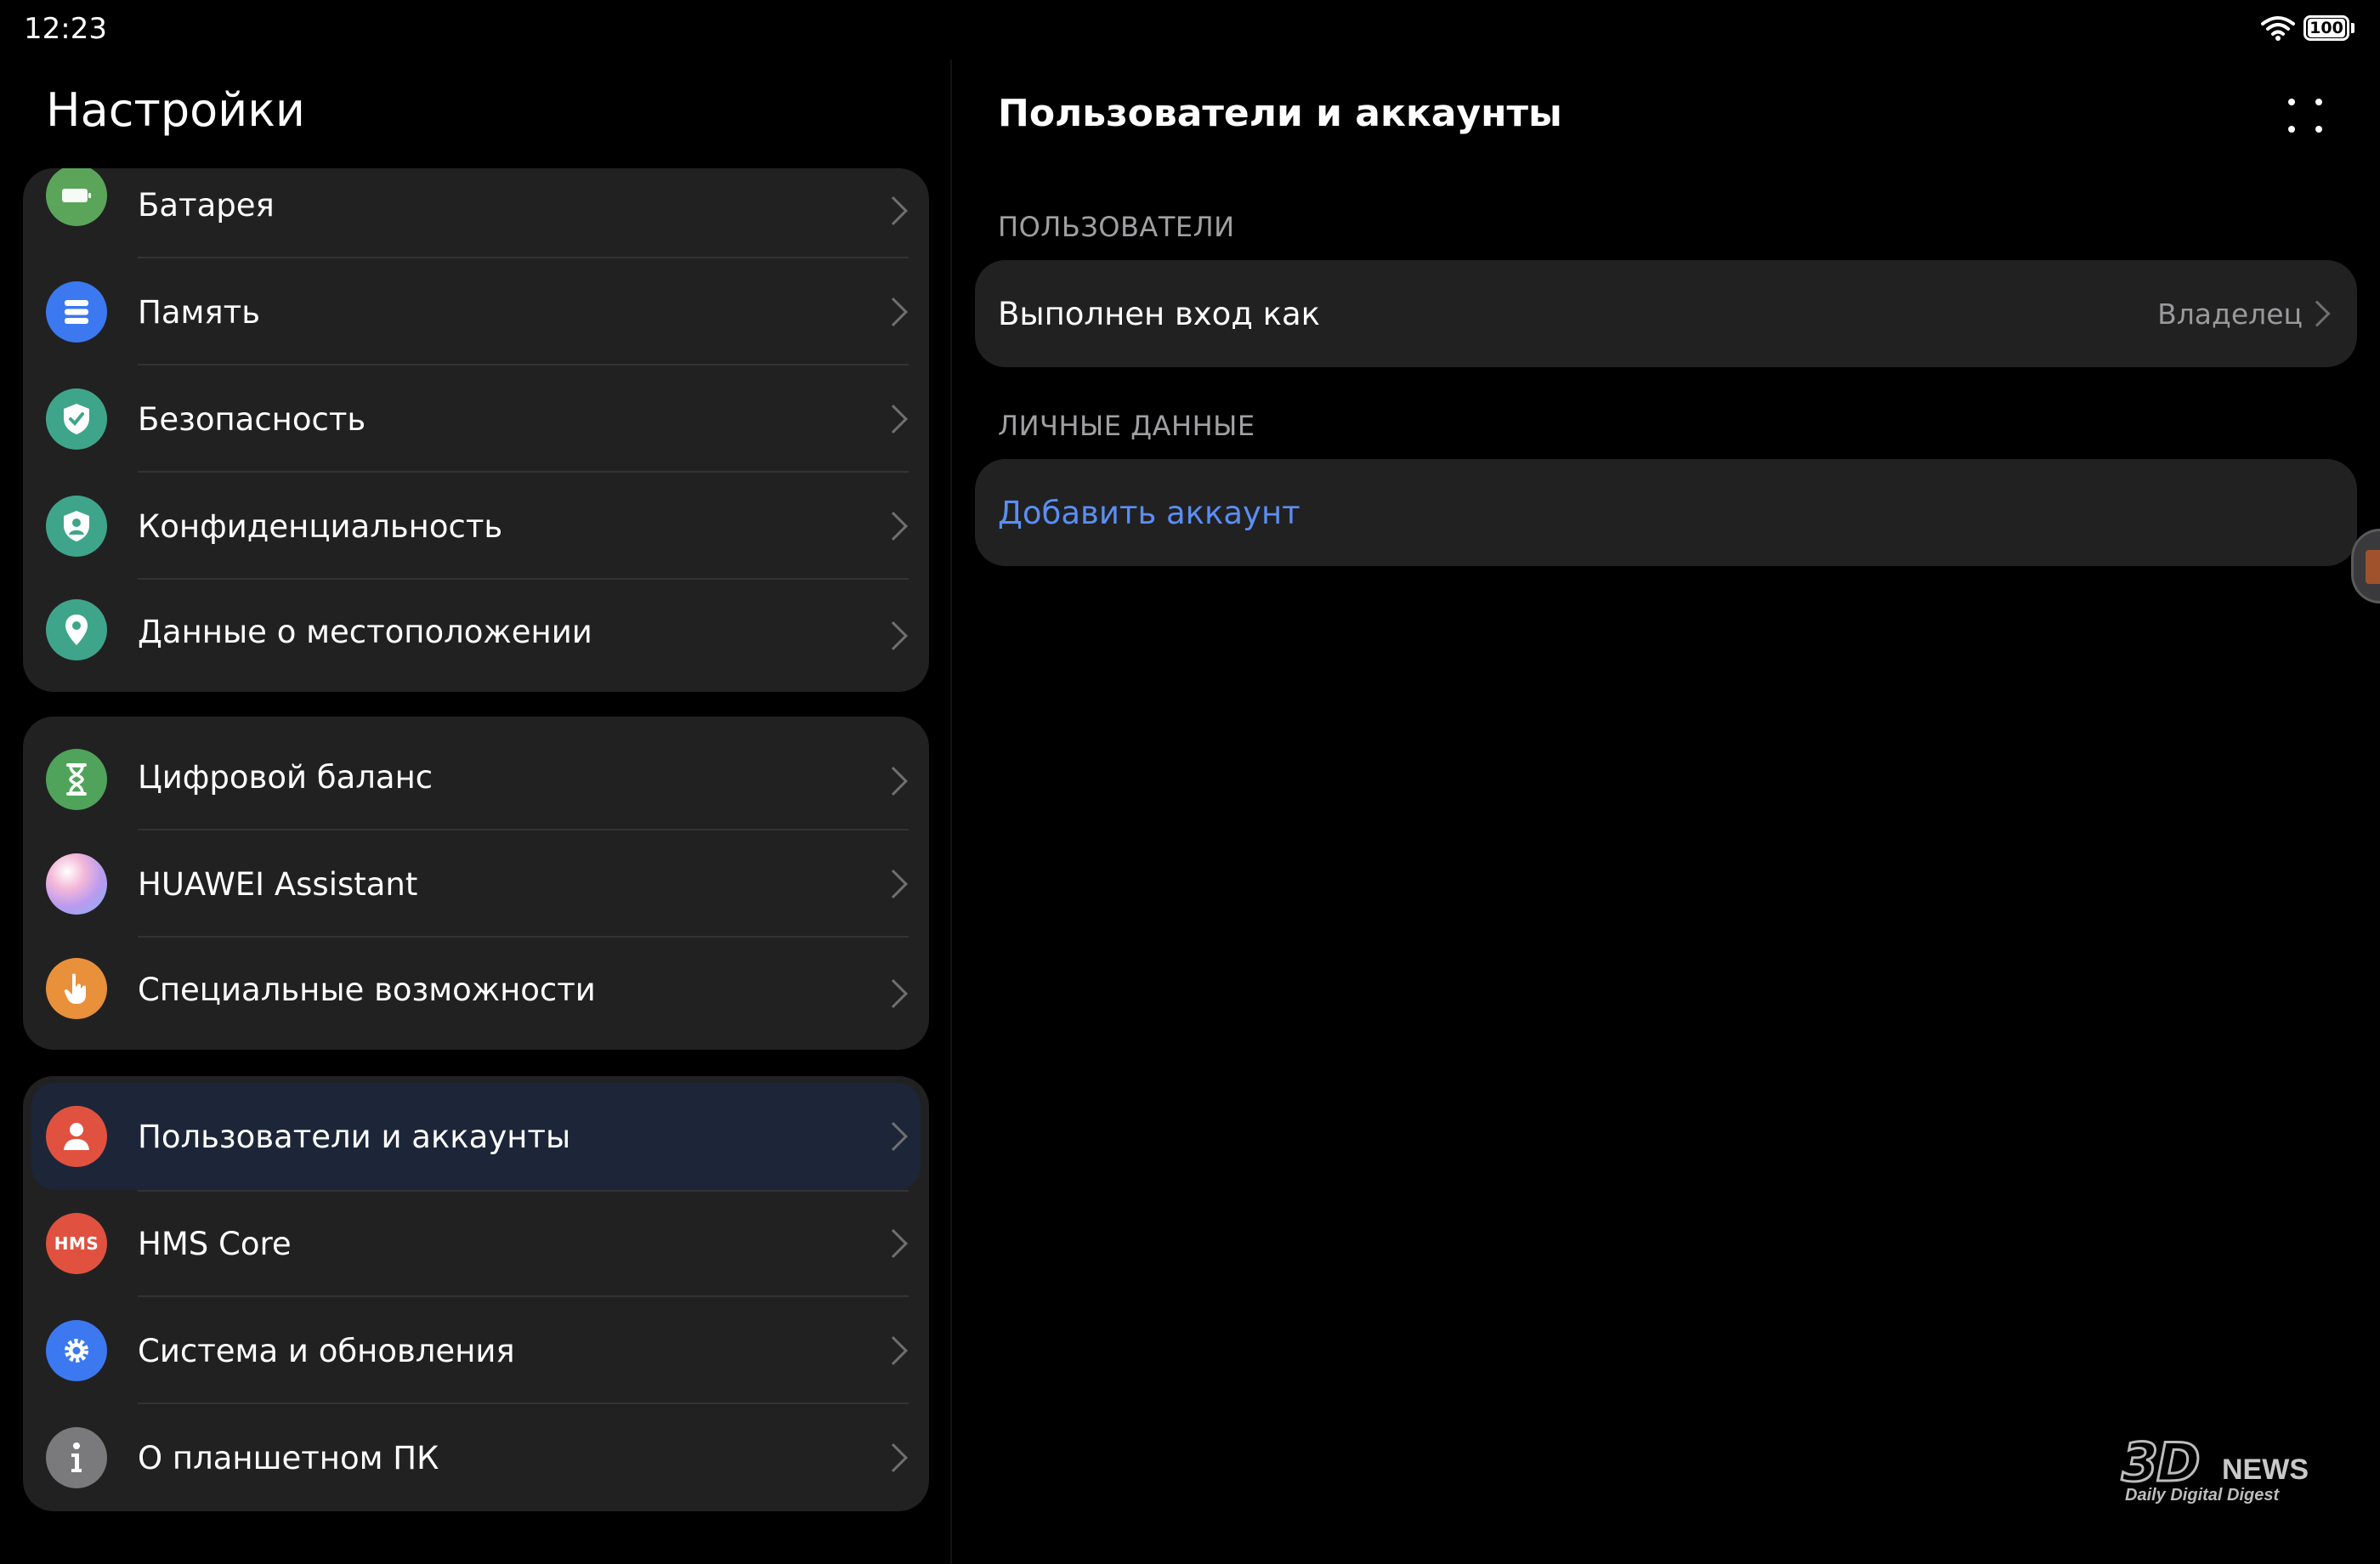  I want to click on settings-item-label: Данные о местоположении, so click(365, 632).